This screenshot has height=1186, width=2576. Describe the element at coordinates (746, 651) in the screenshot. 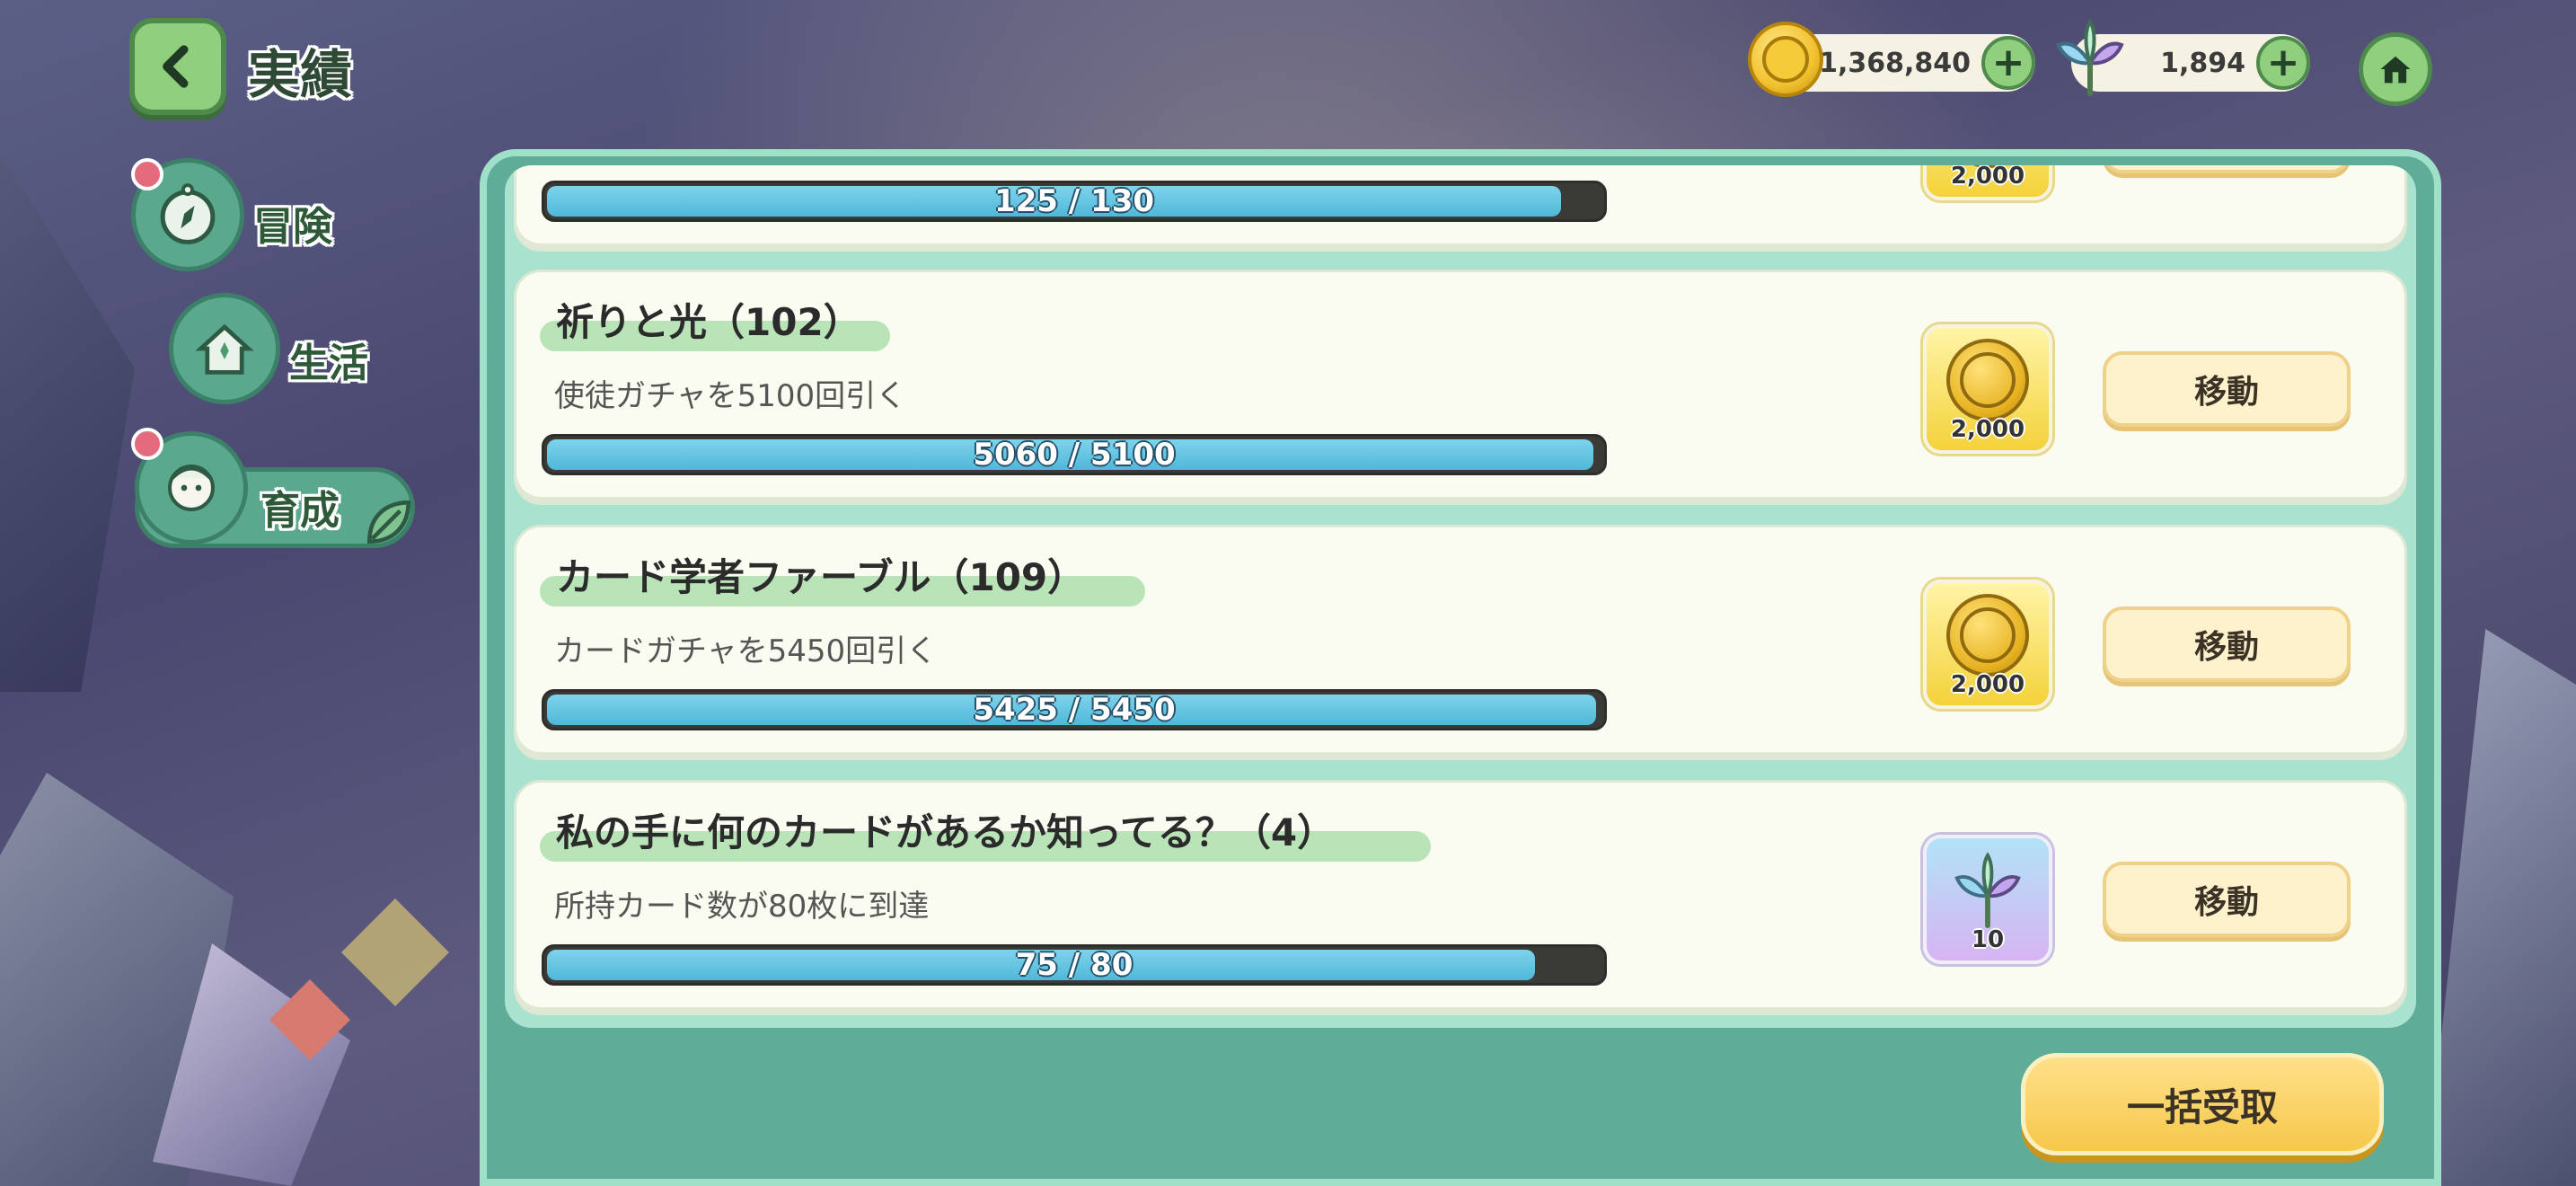

I see `achievement-description: カードガチャを5450回引く` at that location.